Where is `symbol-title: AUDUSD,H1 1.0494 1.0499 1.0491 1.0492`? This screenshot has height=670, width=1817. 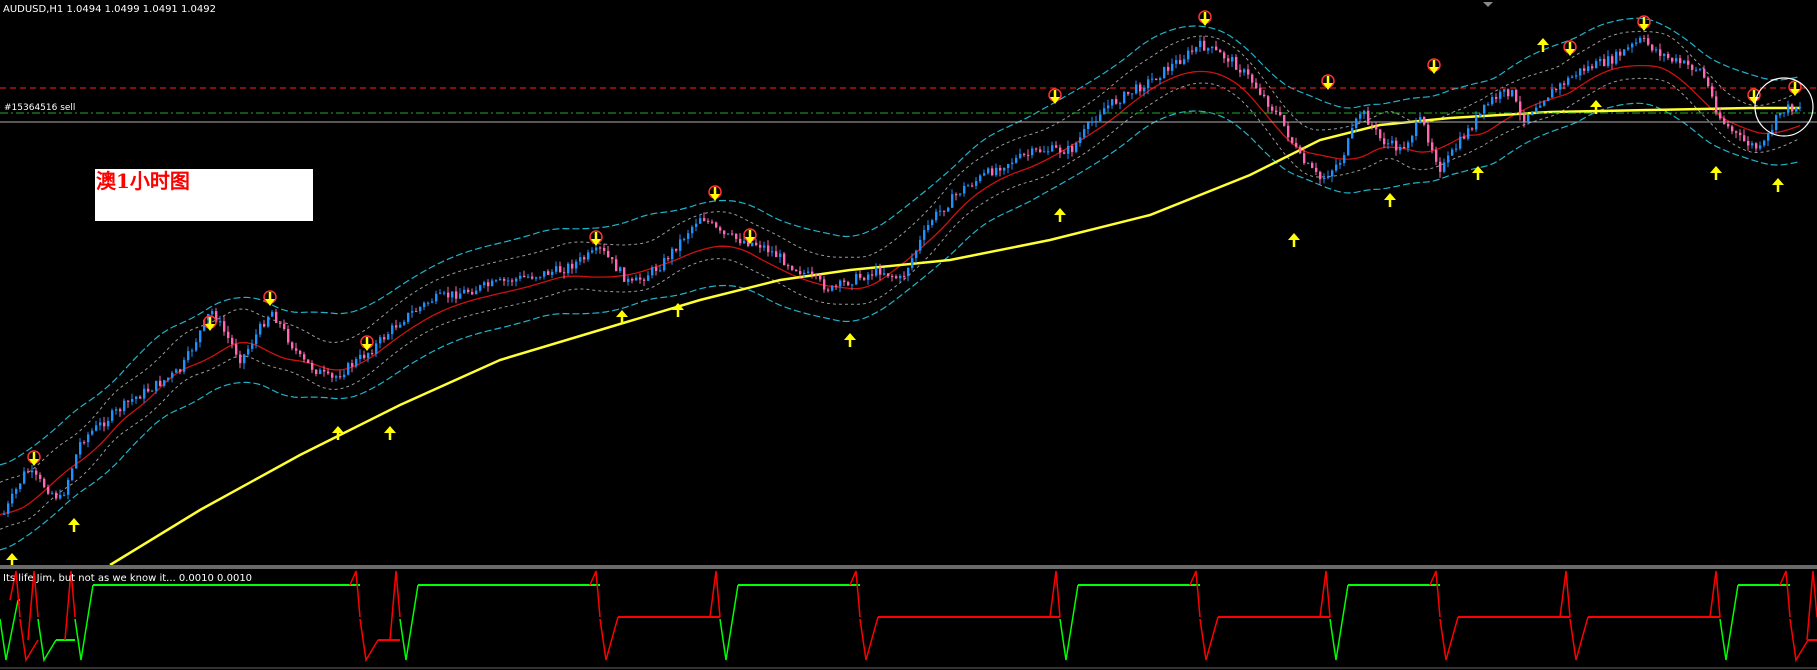
symbol-title: AUDUSD,H1 1.0494 1.0499 1.0491 1.0492 is located at coordinates (109, 9).